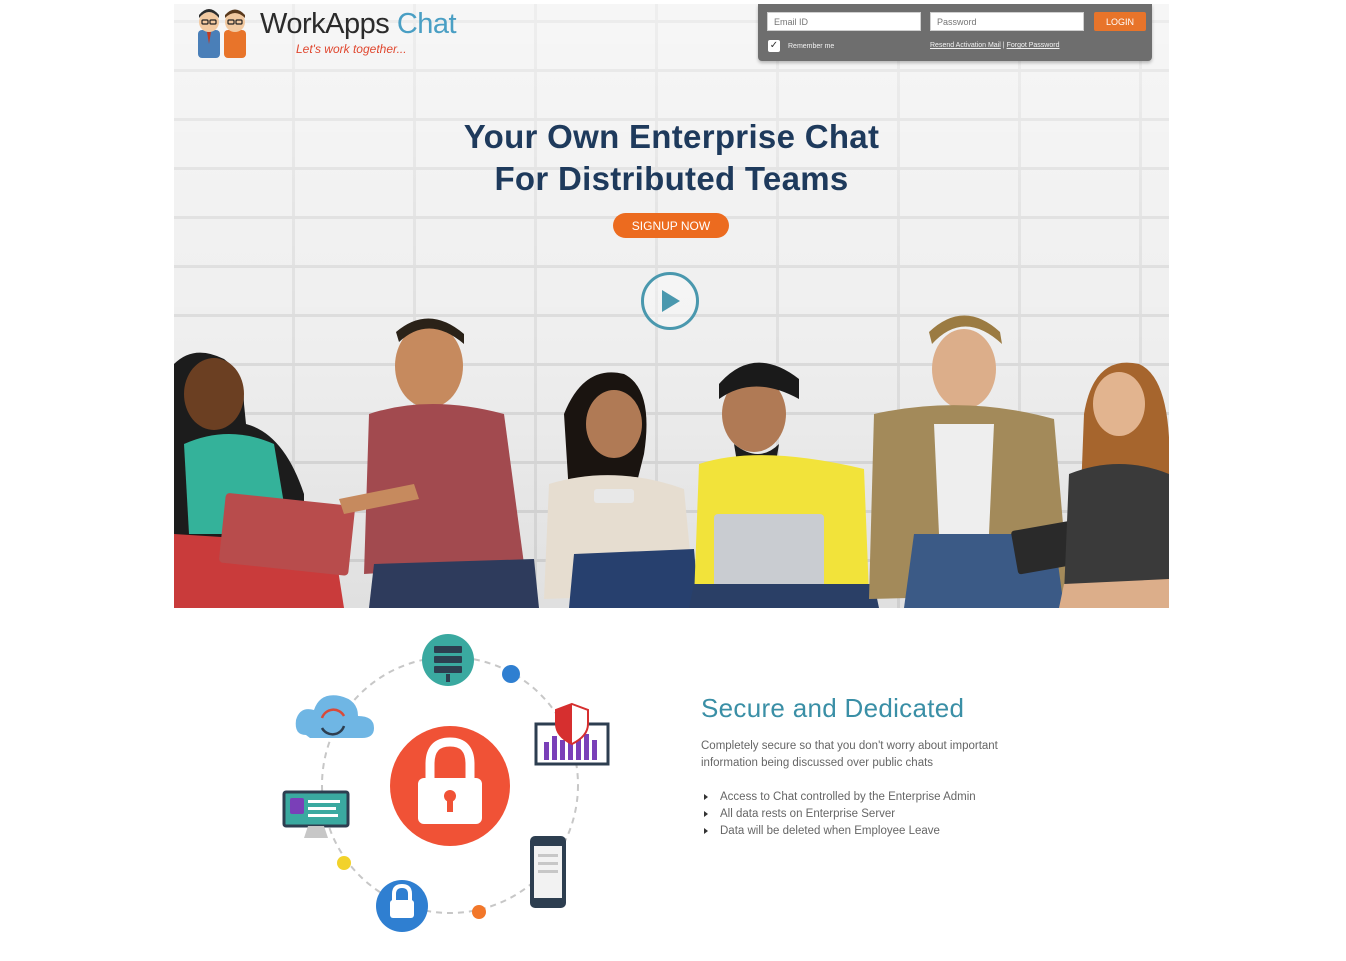  What do you see at coordinates (334, 716) in the screenshot?
I see `cloud-sync-icon` at bounding box center [334, 716].